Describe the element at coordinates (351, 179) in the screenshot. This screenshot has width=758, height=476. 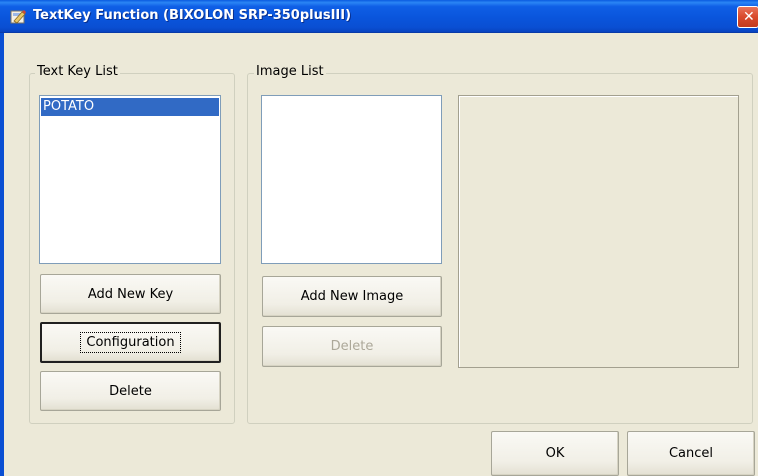
I see `image-listbox` at that location.